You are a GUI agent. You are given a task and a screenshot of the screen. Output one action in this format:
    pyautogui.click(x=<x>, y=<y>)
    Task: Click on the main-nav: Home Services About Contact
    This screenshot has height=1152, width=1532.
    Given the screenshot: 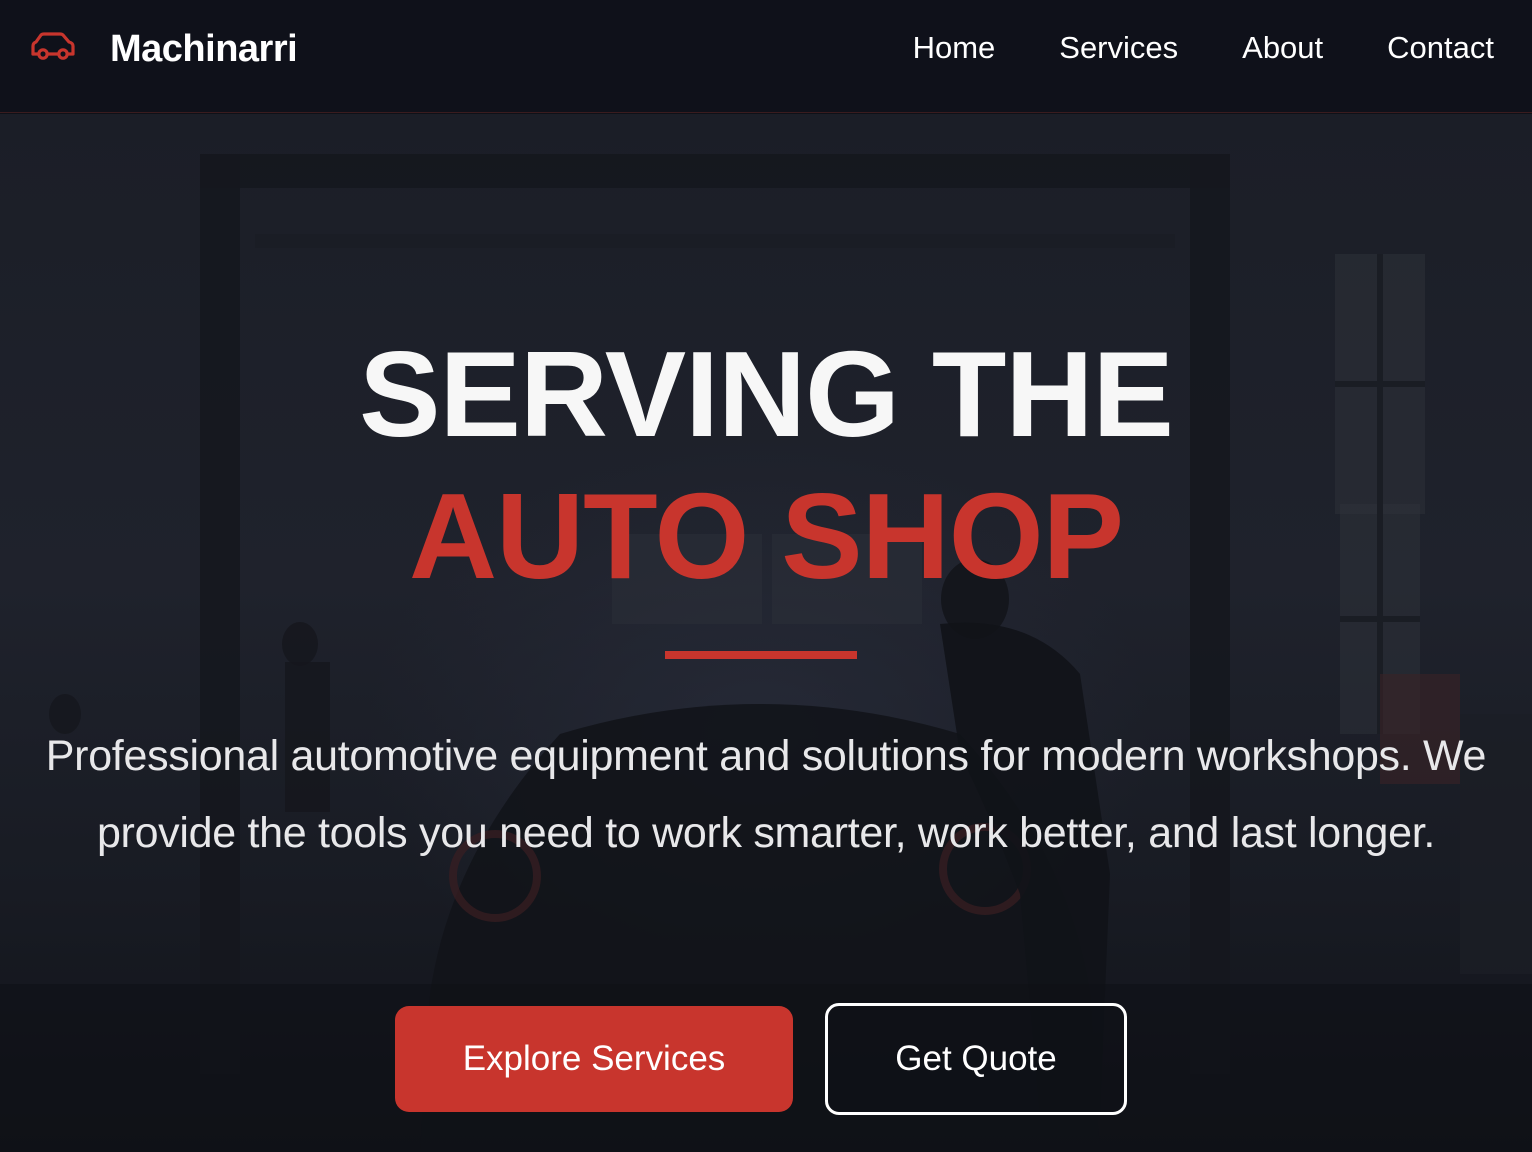 What is the action you would take?
    pyautogui.click(x=1203, y=48)
    